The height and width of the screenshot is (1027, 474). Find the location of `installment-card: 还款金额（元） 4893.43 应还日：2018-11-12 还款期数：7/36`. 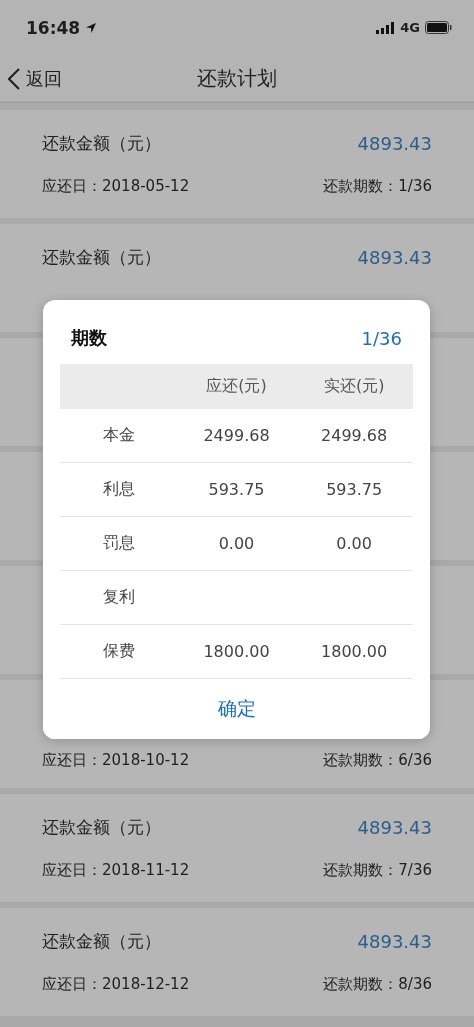

installment-card: 还款金额（元） 4893.43 应还日：2018-11-12 还款期数：7/36 is located at coordinates (237, 848).